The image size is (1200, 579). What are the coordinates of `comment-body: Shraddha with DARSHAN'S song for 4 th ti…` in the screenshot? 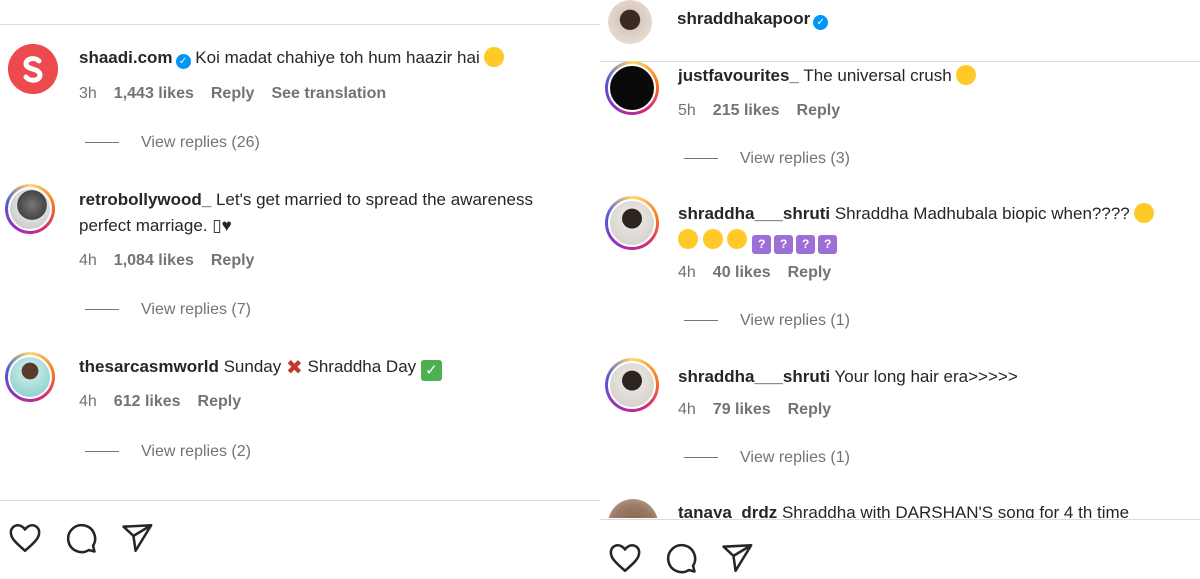 It's located at (955, 510).